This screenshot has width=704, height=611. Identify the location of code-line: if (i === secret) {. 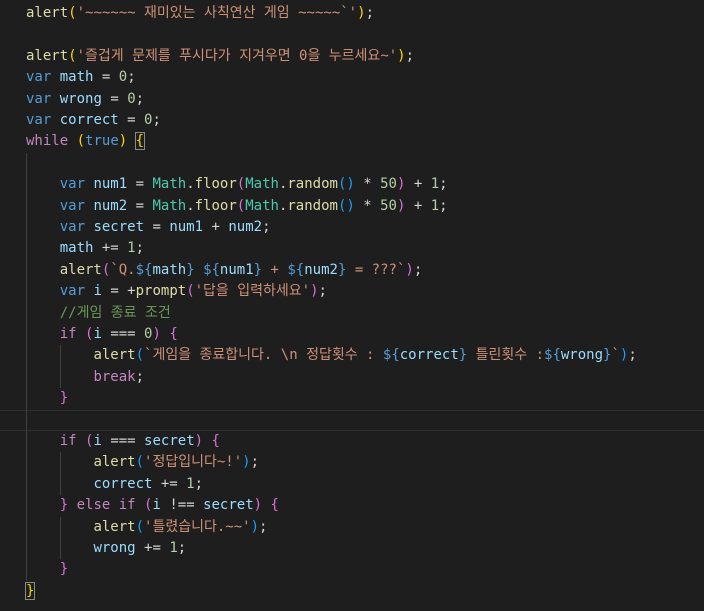
(352, 441).